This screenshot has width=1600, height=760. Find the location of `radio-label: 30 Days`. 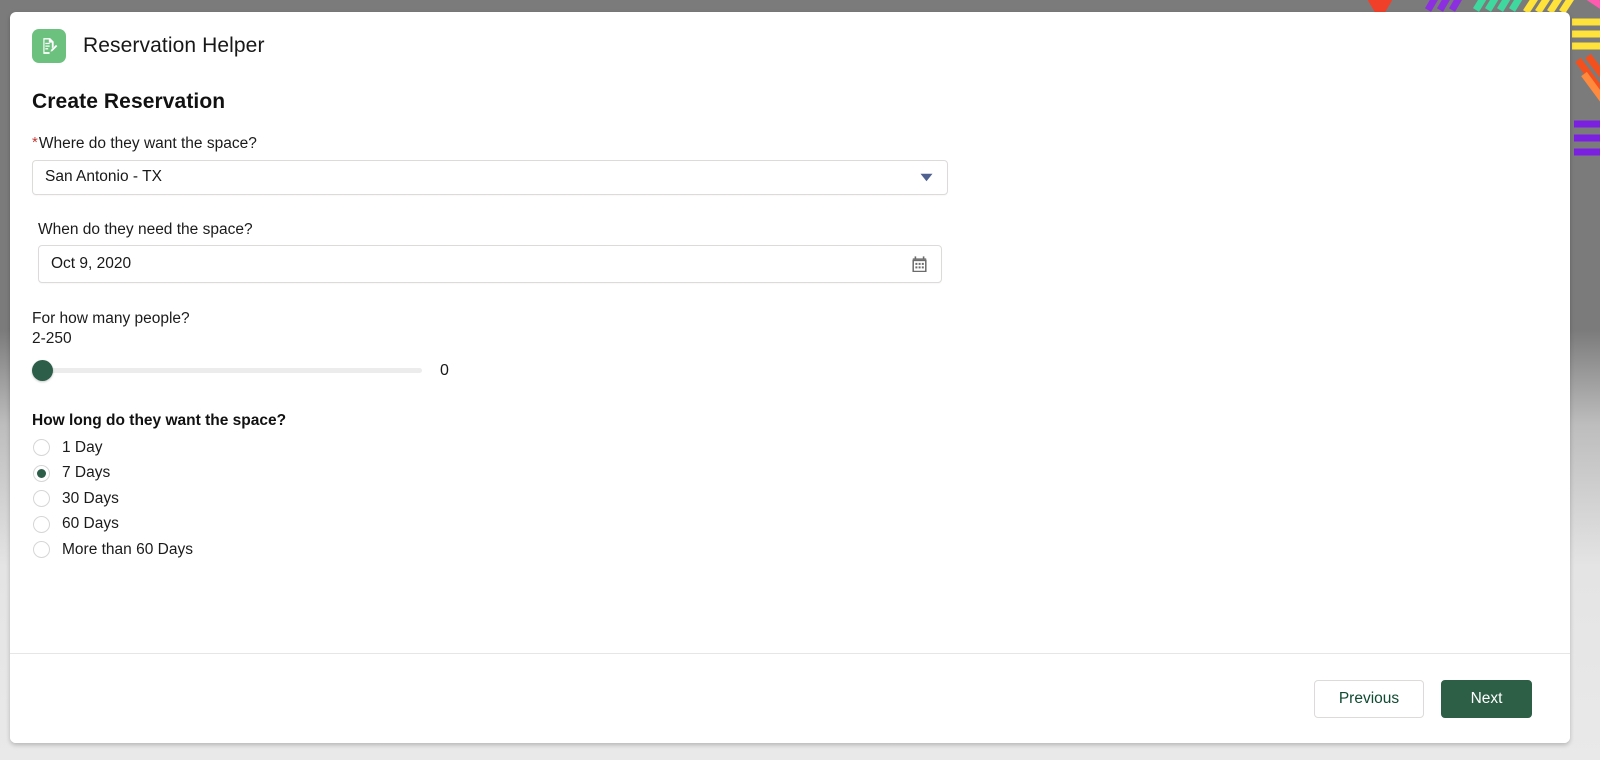

radio-label: 30 Days is located at coordinates (90, 498).